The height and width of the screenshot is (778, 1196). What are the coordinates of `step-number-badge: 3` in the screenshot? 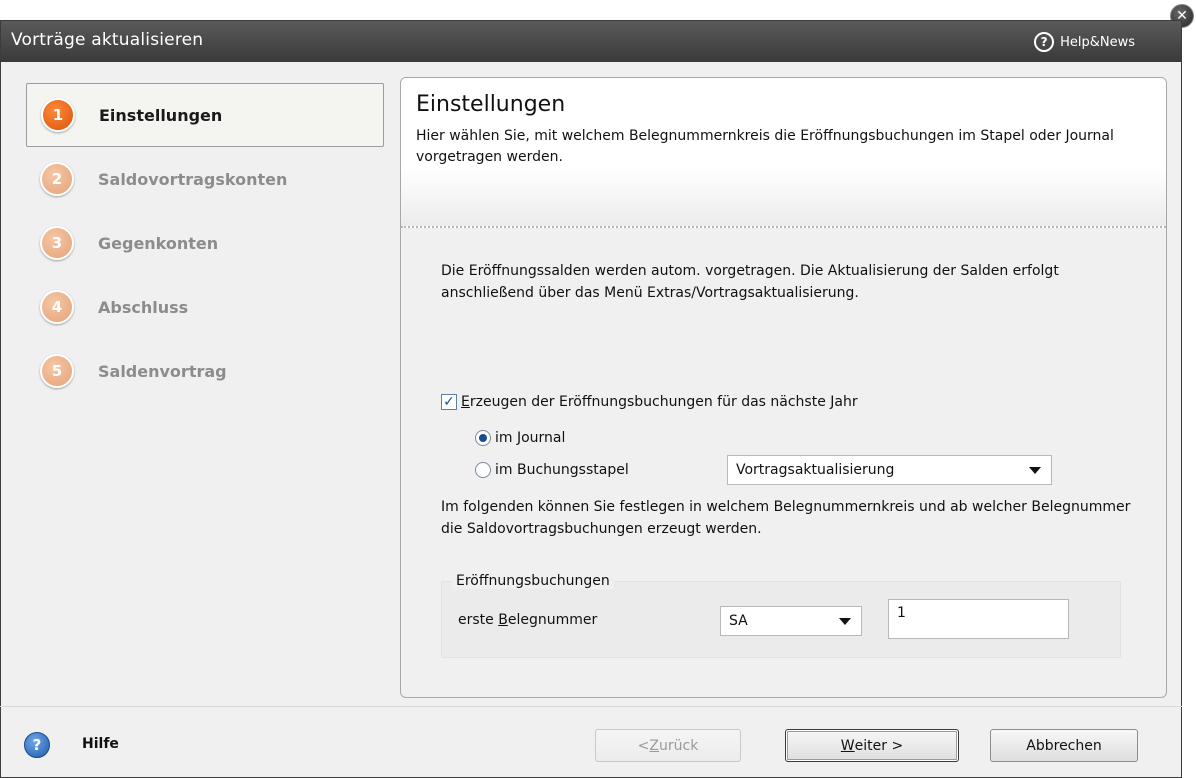 It's located at (57, 243).